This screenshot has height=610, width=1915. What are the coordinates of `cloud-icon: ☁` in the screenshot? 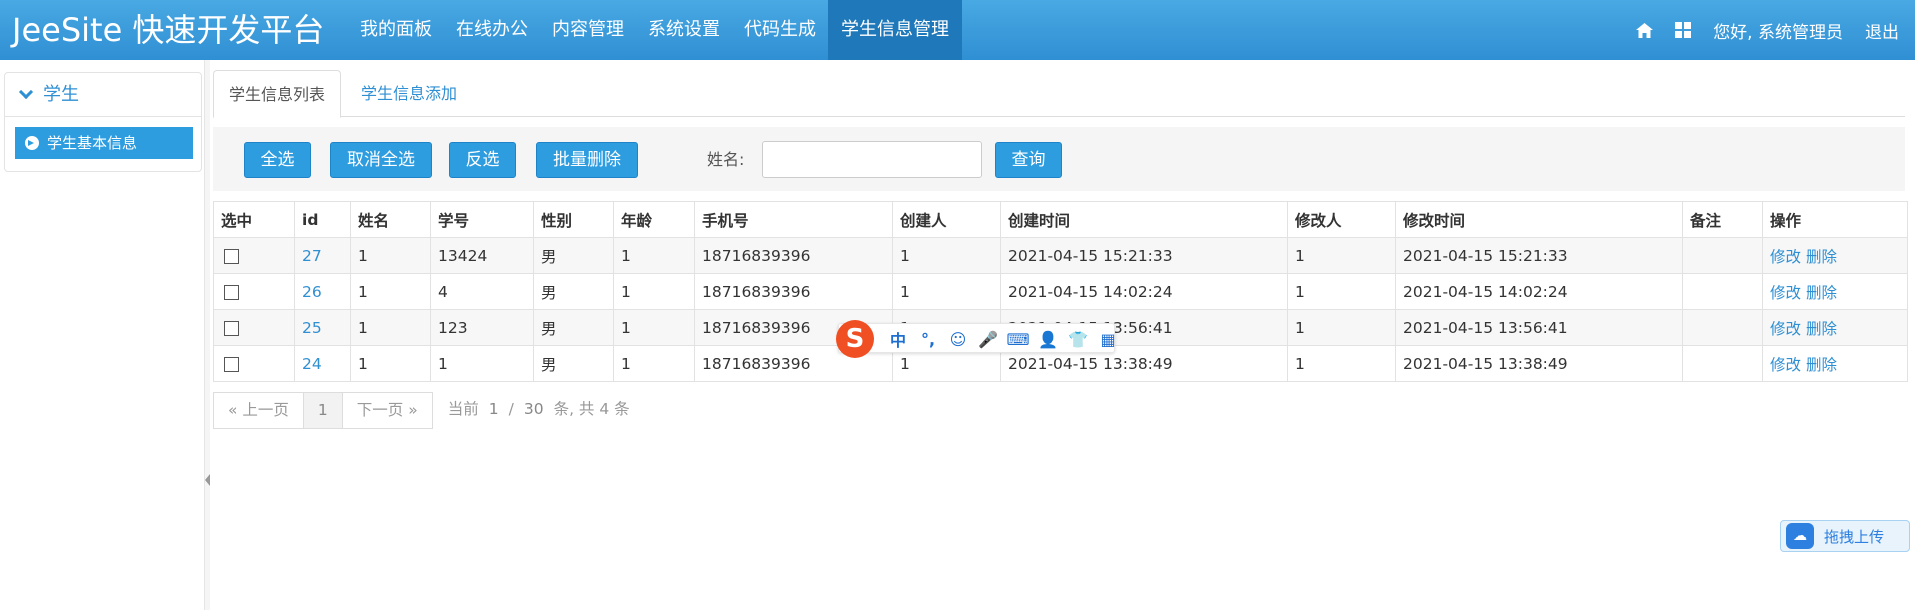 It's located at (1800, 536).